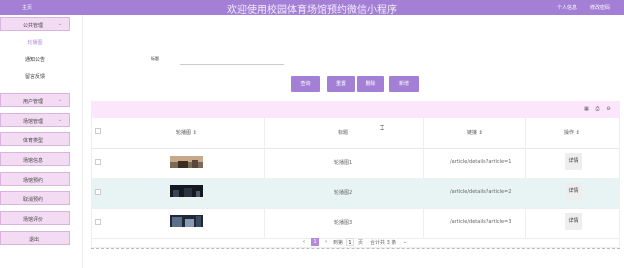 This screenshot has width=624, height=268. I want to click on profile-link: 个人信息, so click(567, 7).